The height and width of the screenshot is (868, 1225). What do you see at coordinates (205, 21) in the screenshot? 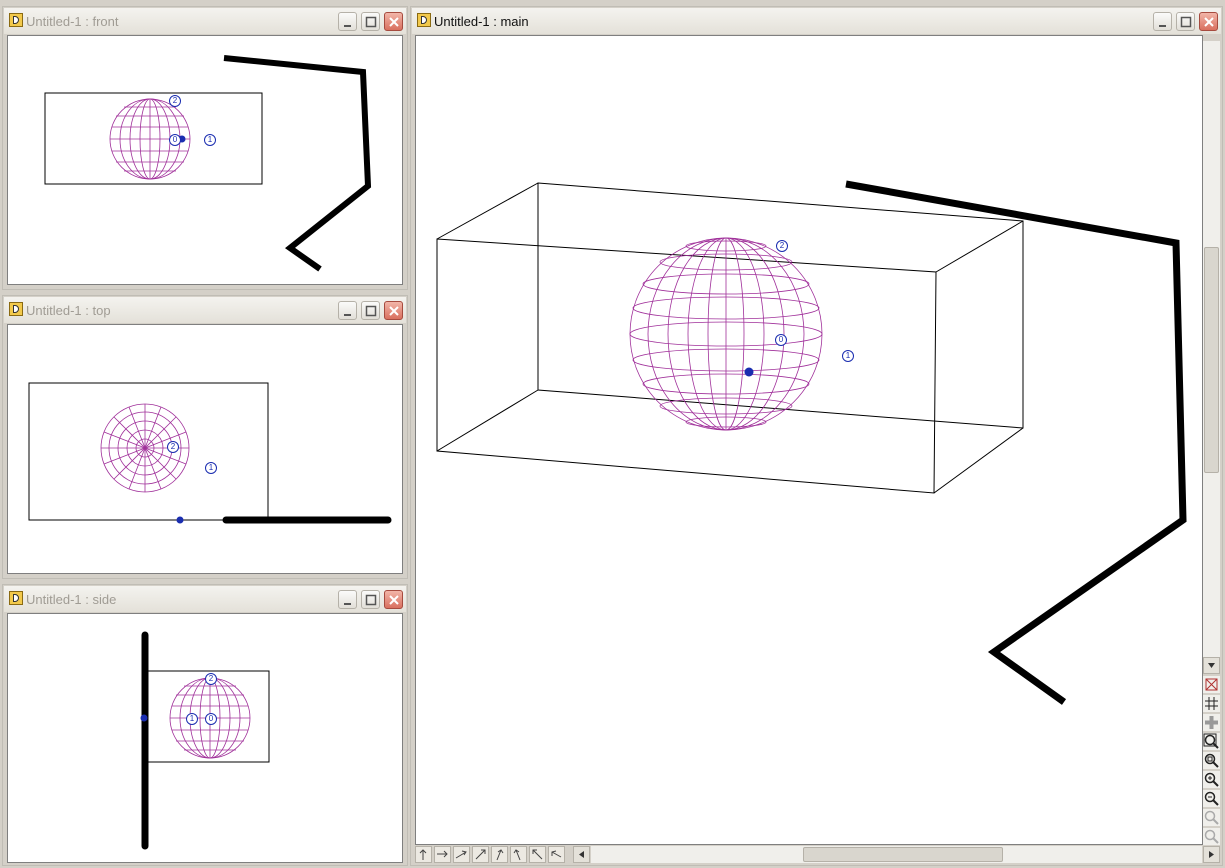
I see `front-view-titlebar: Untitled-1 : front` at bounding box center [205, 21].